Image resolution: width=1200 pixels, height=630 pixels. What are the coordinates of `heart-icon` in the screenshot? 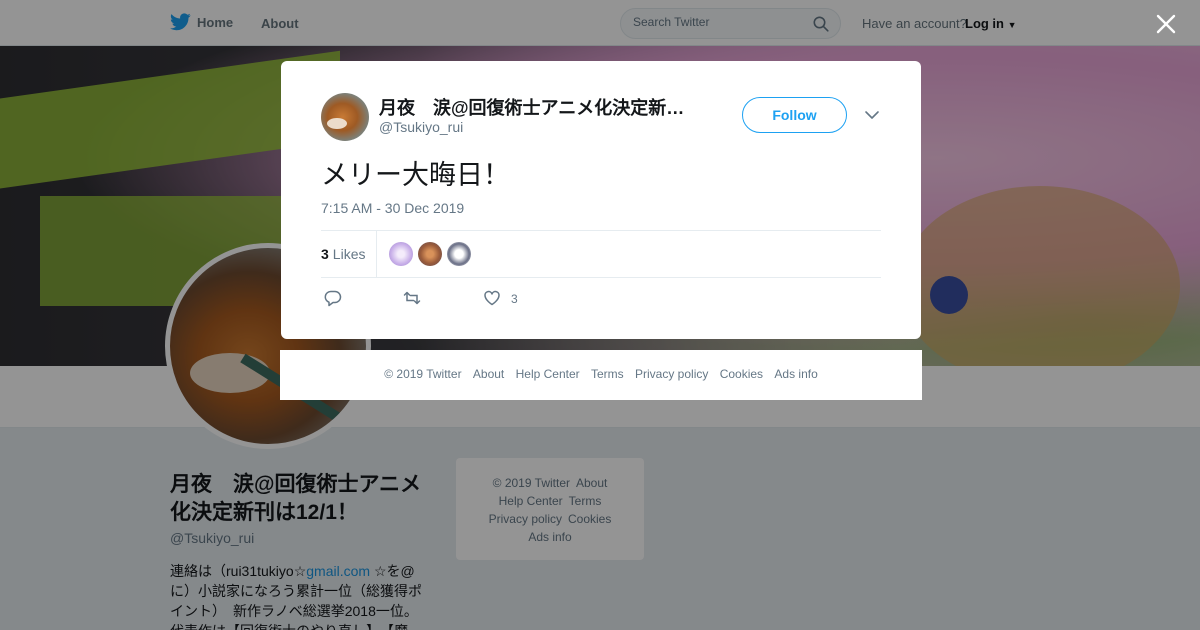 It's located at (492, 298).